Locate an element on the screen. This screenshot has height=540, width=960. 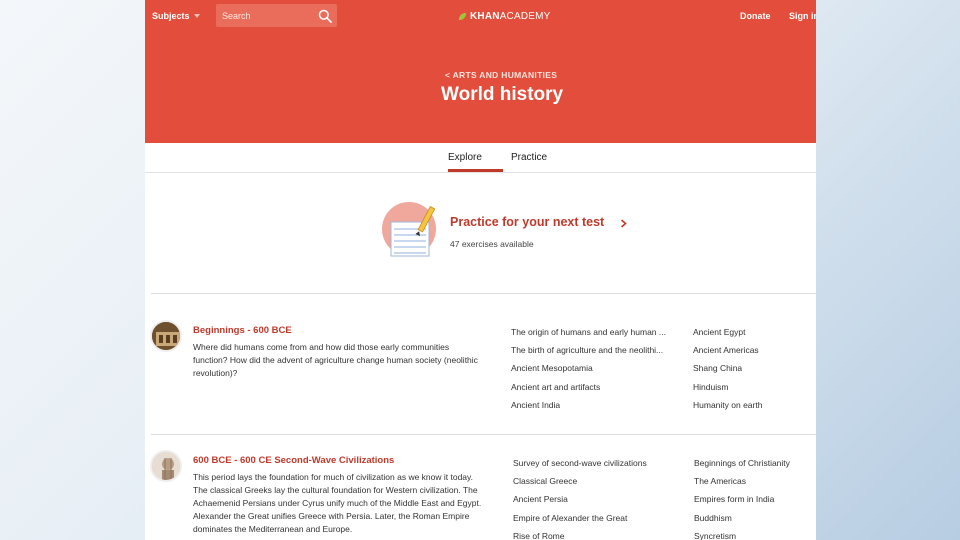
search-box is located at coordinates (276, 15).